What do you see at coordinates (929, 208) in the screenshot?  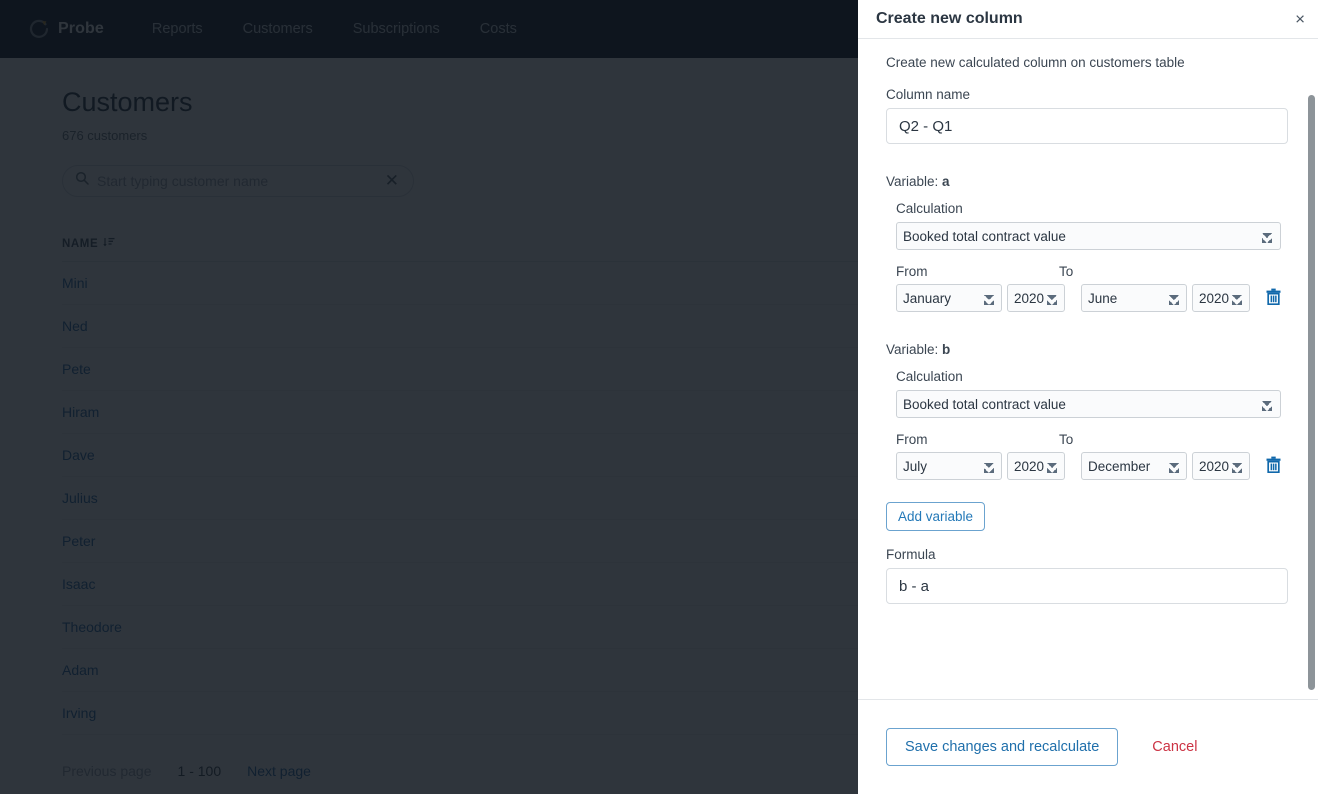 I see `calculation-label-a: Calculation` at bounding box center [929, 208].